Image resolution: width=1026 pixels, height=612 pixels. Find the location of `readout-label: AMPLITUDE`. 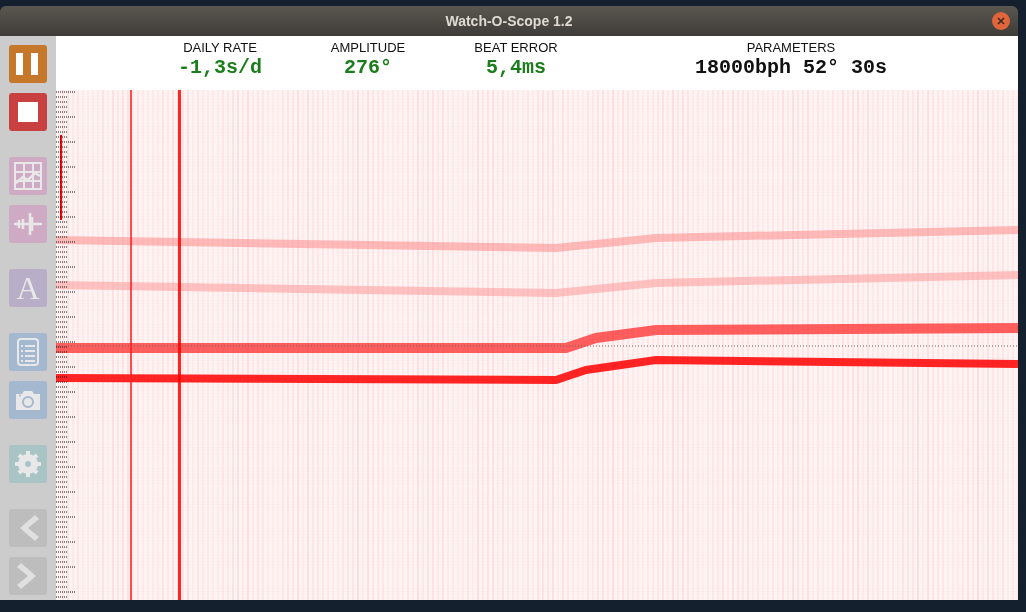

readout-label: AMPLITUDE is located at coordinates (368, 47).